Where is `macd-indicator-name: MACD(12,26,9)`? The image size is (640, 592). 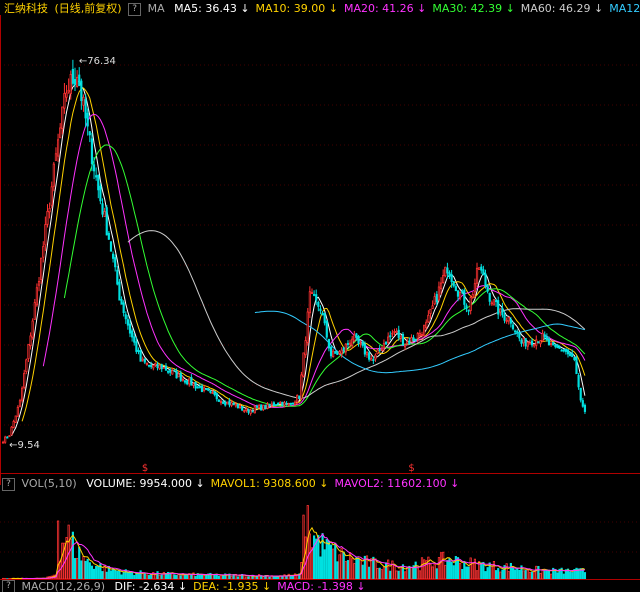
macd-indicator-name: MACD(12,26,9) is located at coordinates (64, 586).